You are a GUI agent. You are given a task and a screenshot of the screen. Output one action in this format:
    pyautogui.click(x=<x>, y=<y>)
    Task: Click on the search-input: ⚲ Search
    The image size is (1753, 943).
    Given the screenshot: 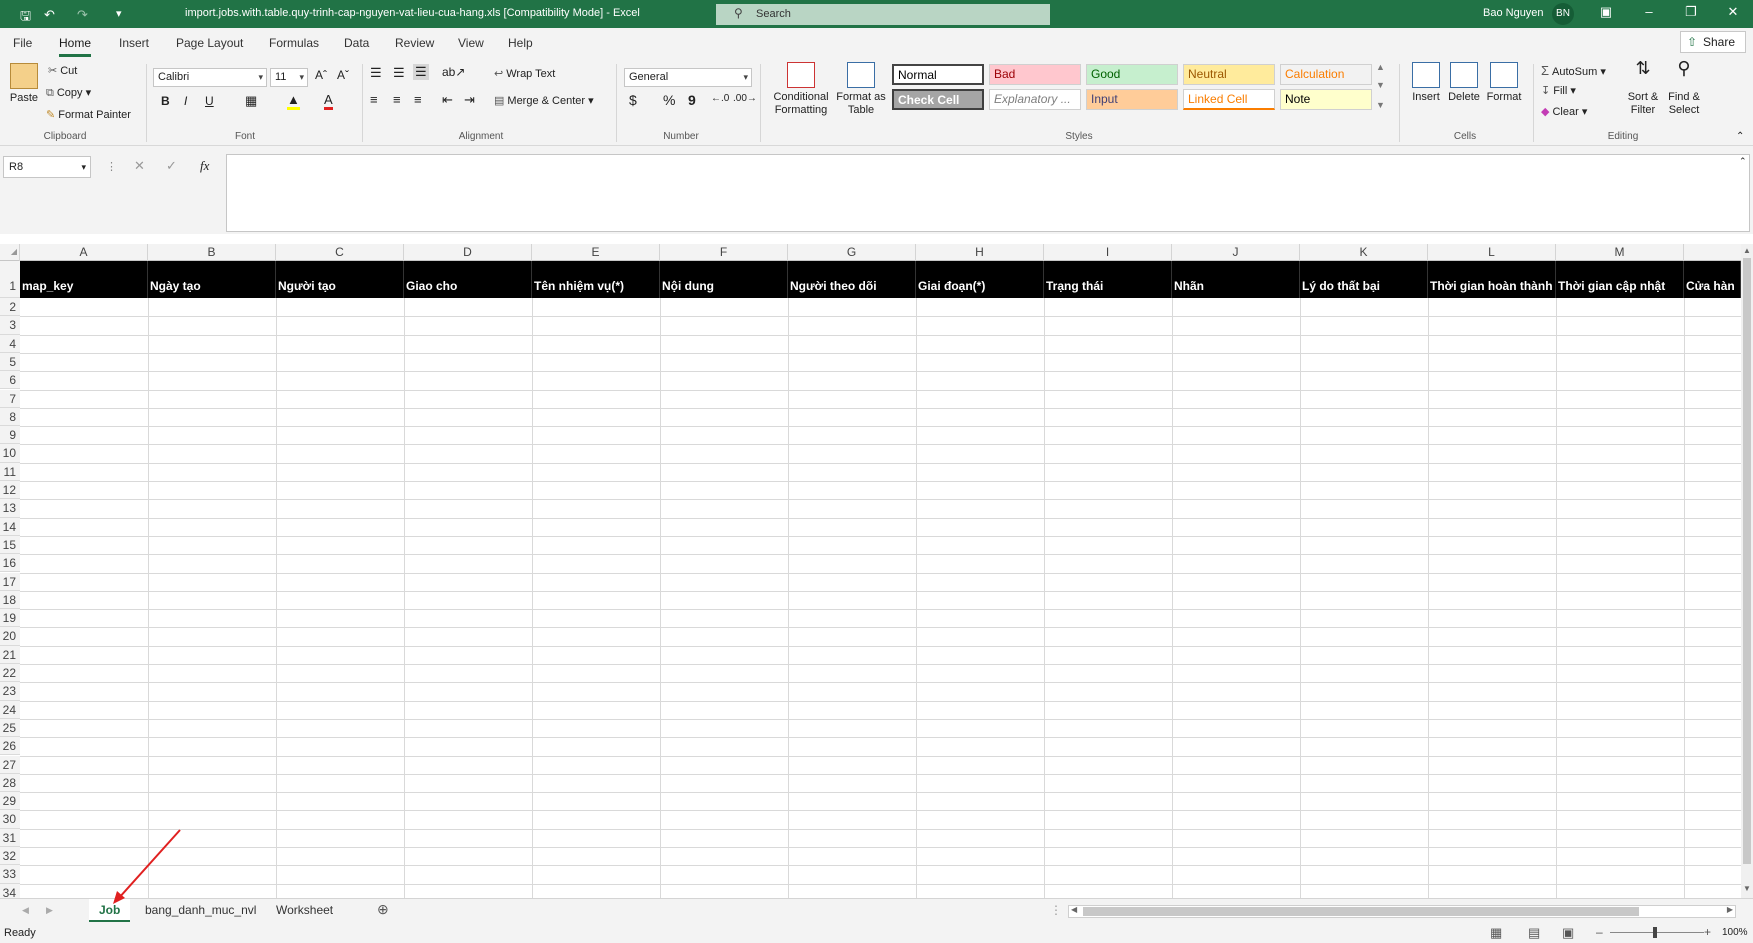 What is the action you would take?
    pyautogui.click(x=883, y=14)
    